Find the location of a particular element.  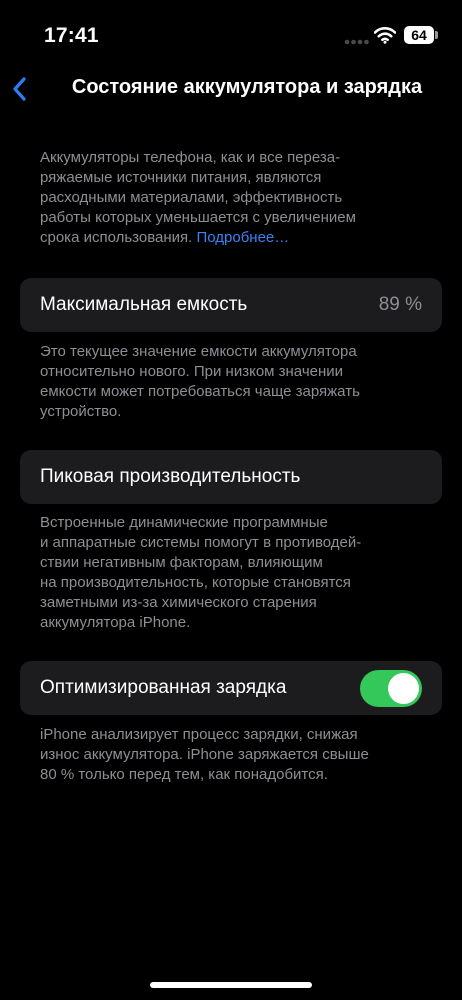

footnote-line: заметными из-за химического старения is located at coordinates (178, 602).